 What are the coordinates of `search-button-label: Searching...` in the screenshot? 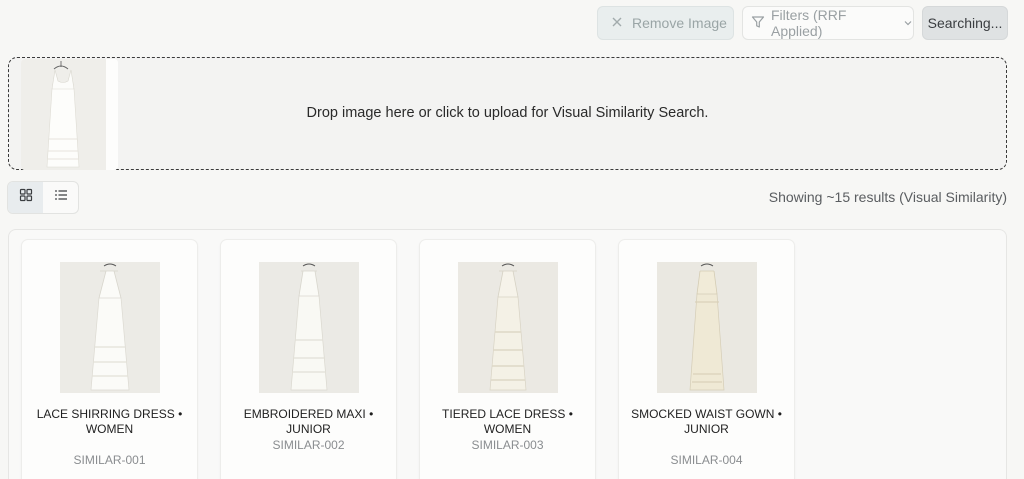 It's located at (965, 23).